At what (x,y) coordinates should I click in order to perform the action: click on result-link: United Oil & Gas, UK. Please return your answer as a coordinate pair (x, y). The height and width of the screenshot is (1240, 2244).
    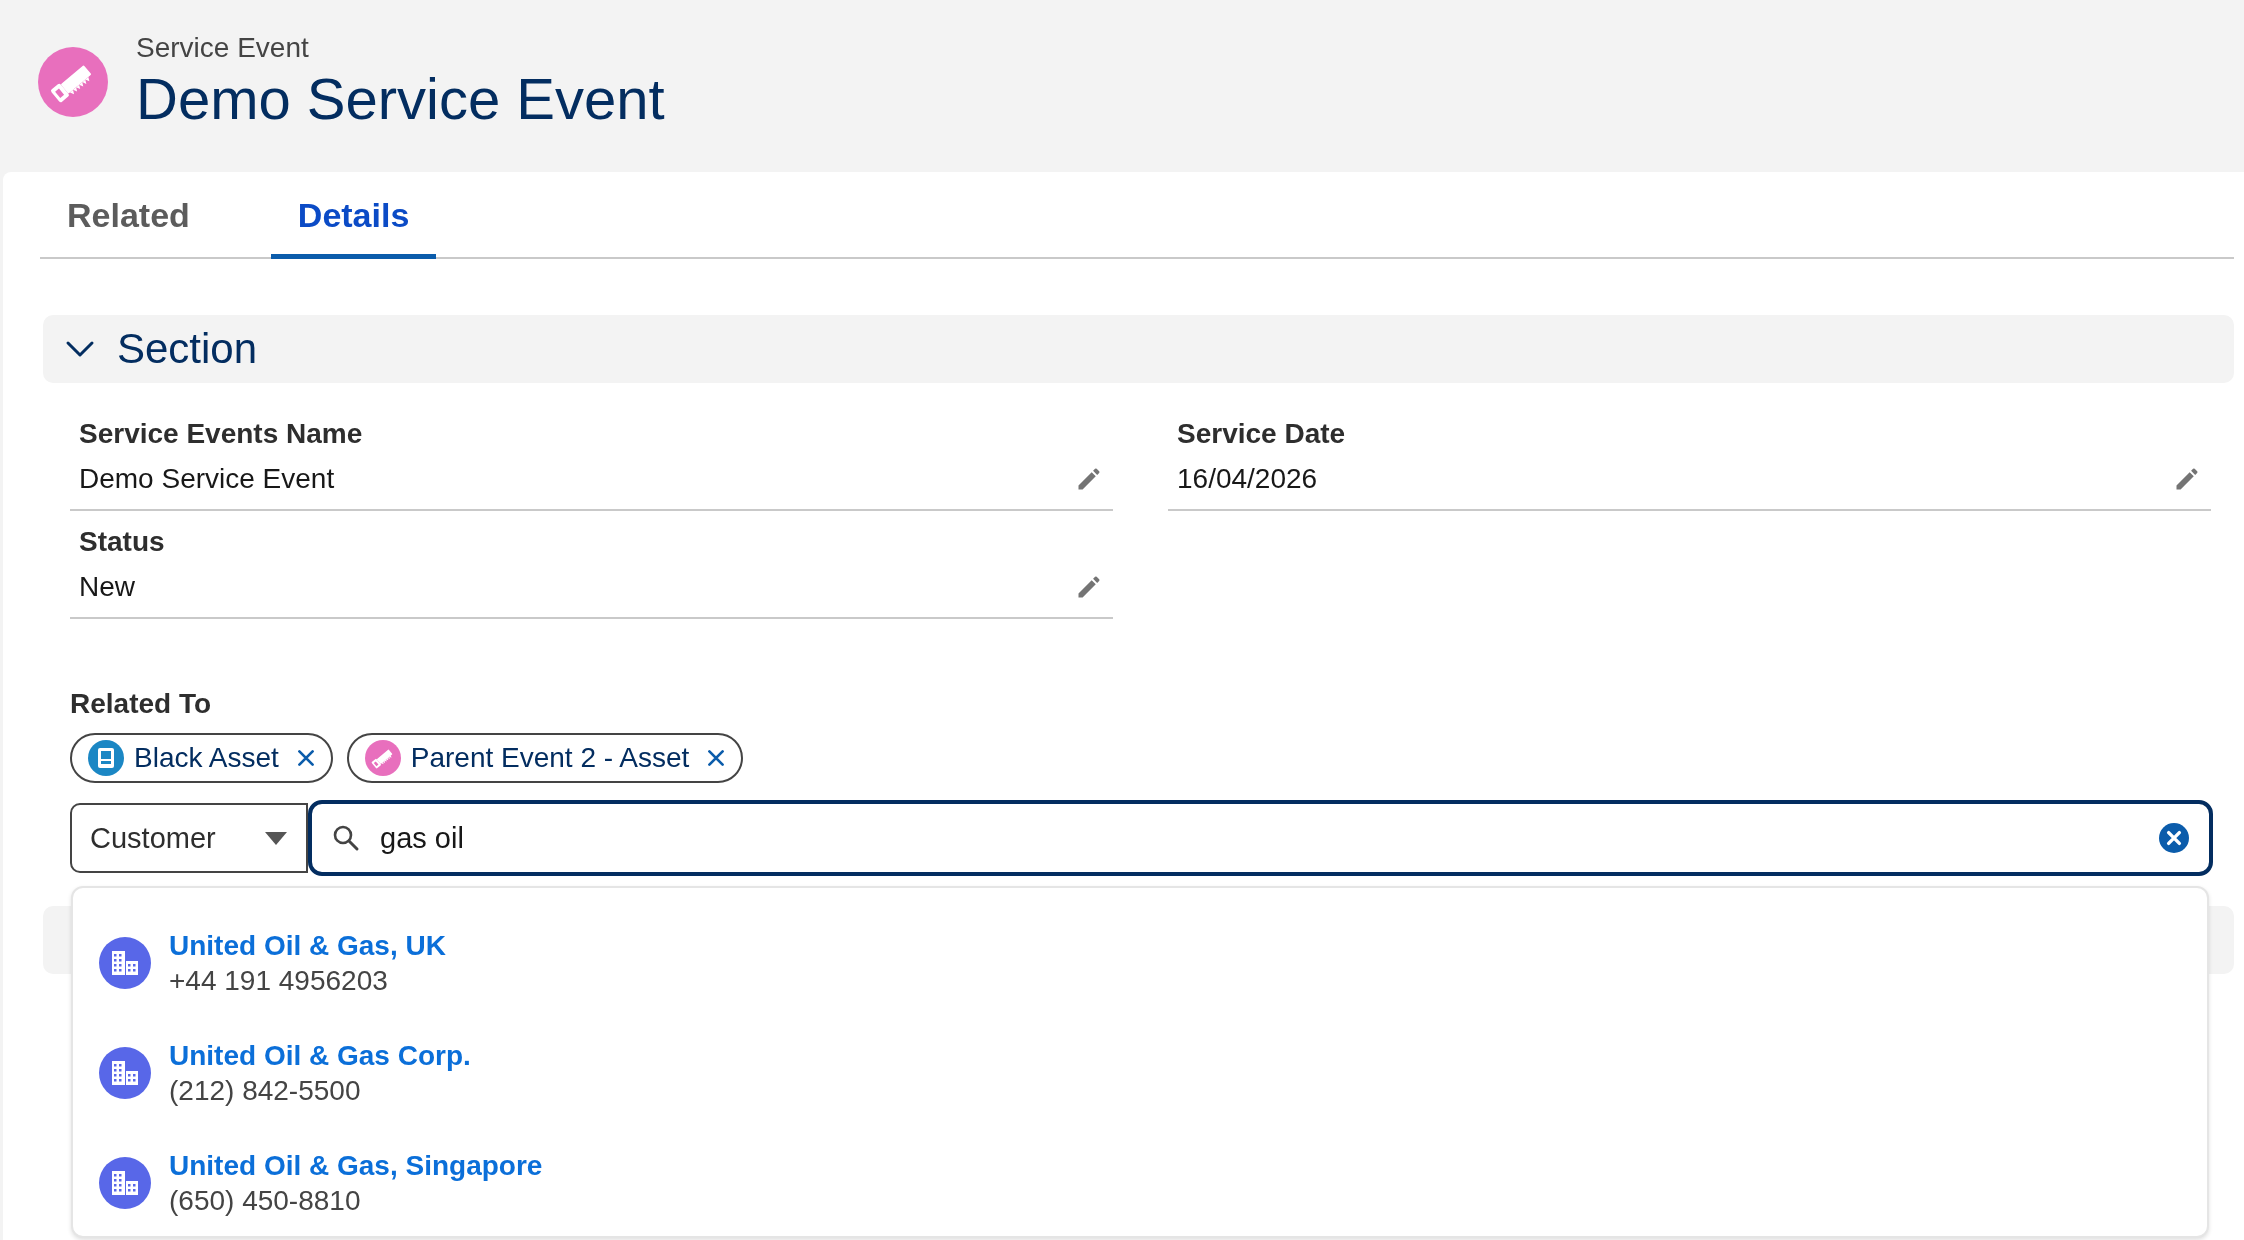
    Looking at the image, I should click on (307, 945).